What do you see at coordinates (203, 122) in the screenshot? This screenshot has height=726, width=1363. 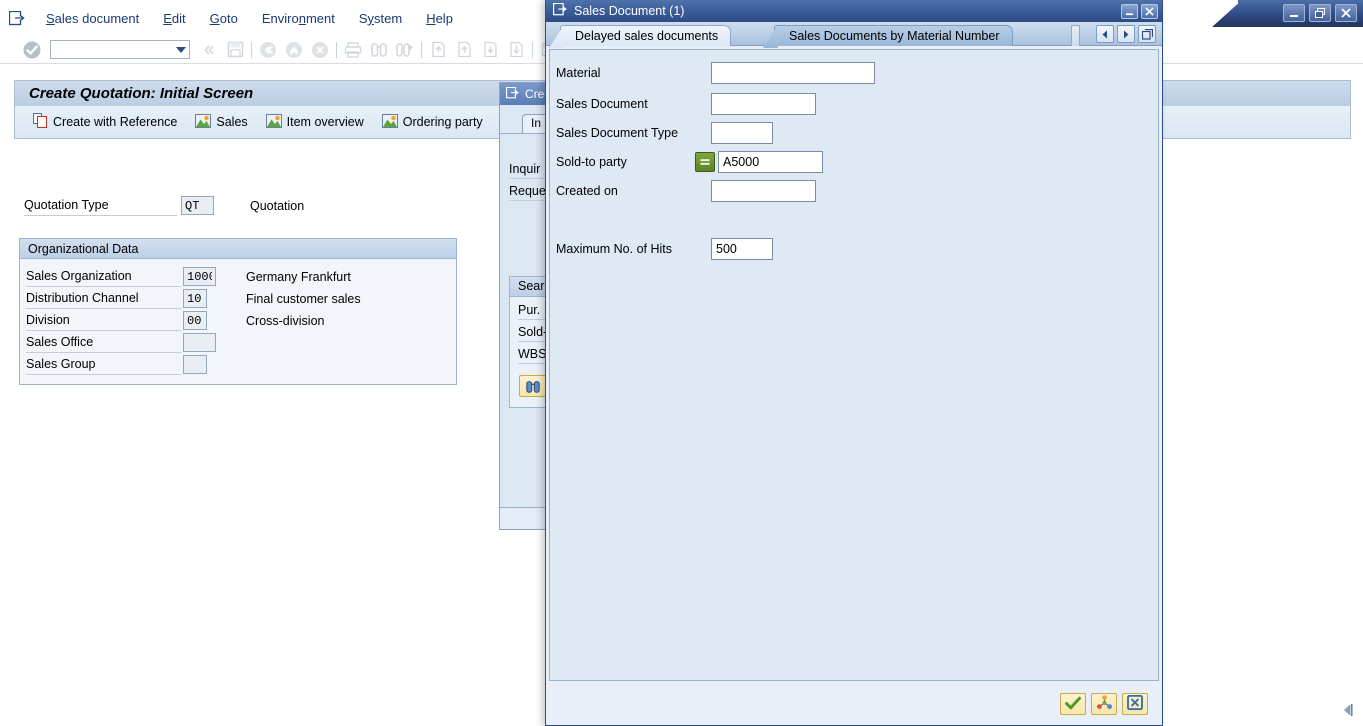 I see `sales-icon` at bounding box center [203, 122].